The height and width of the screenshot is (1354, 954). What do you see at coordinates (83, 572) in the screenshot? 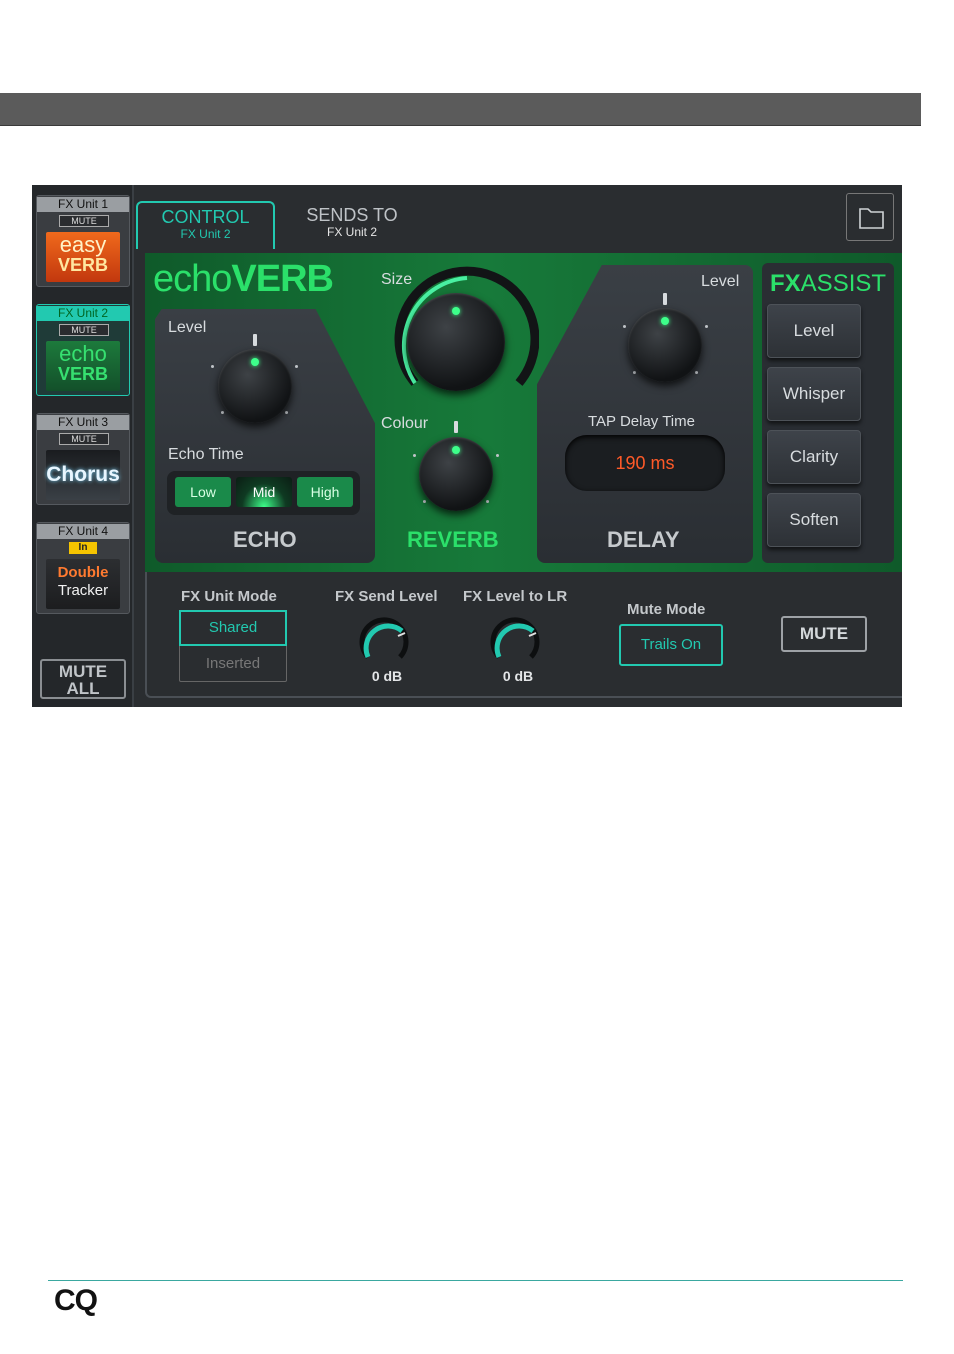
I see `art-line-1: Double` at bounding box center [83, 572].